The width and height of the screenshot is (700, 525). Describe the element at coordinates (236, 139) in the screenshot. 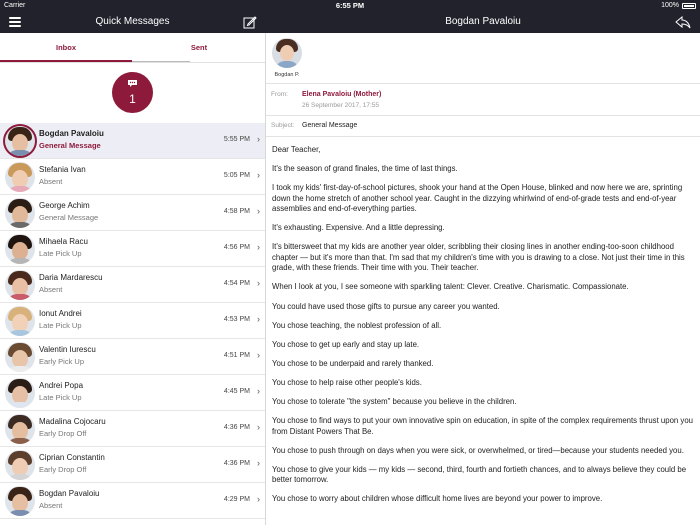

I see `message-time: 5:55 PM` at that location.